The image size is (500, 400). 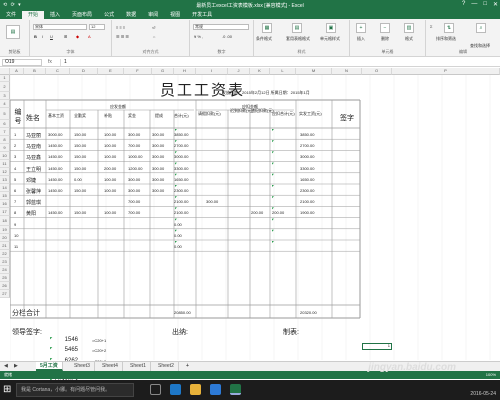 I want to click on decimal-icon: .0 .00, so click(x=227, y=36).